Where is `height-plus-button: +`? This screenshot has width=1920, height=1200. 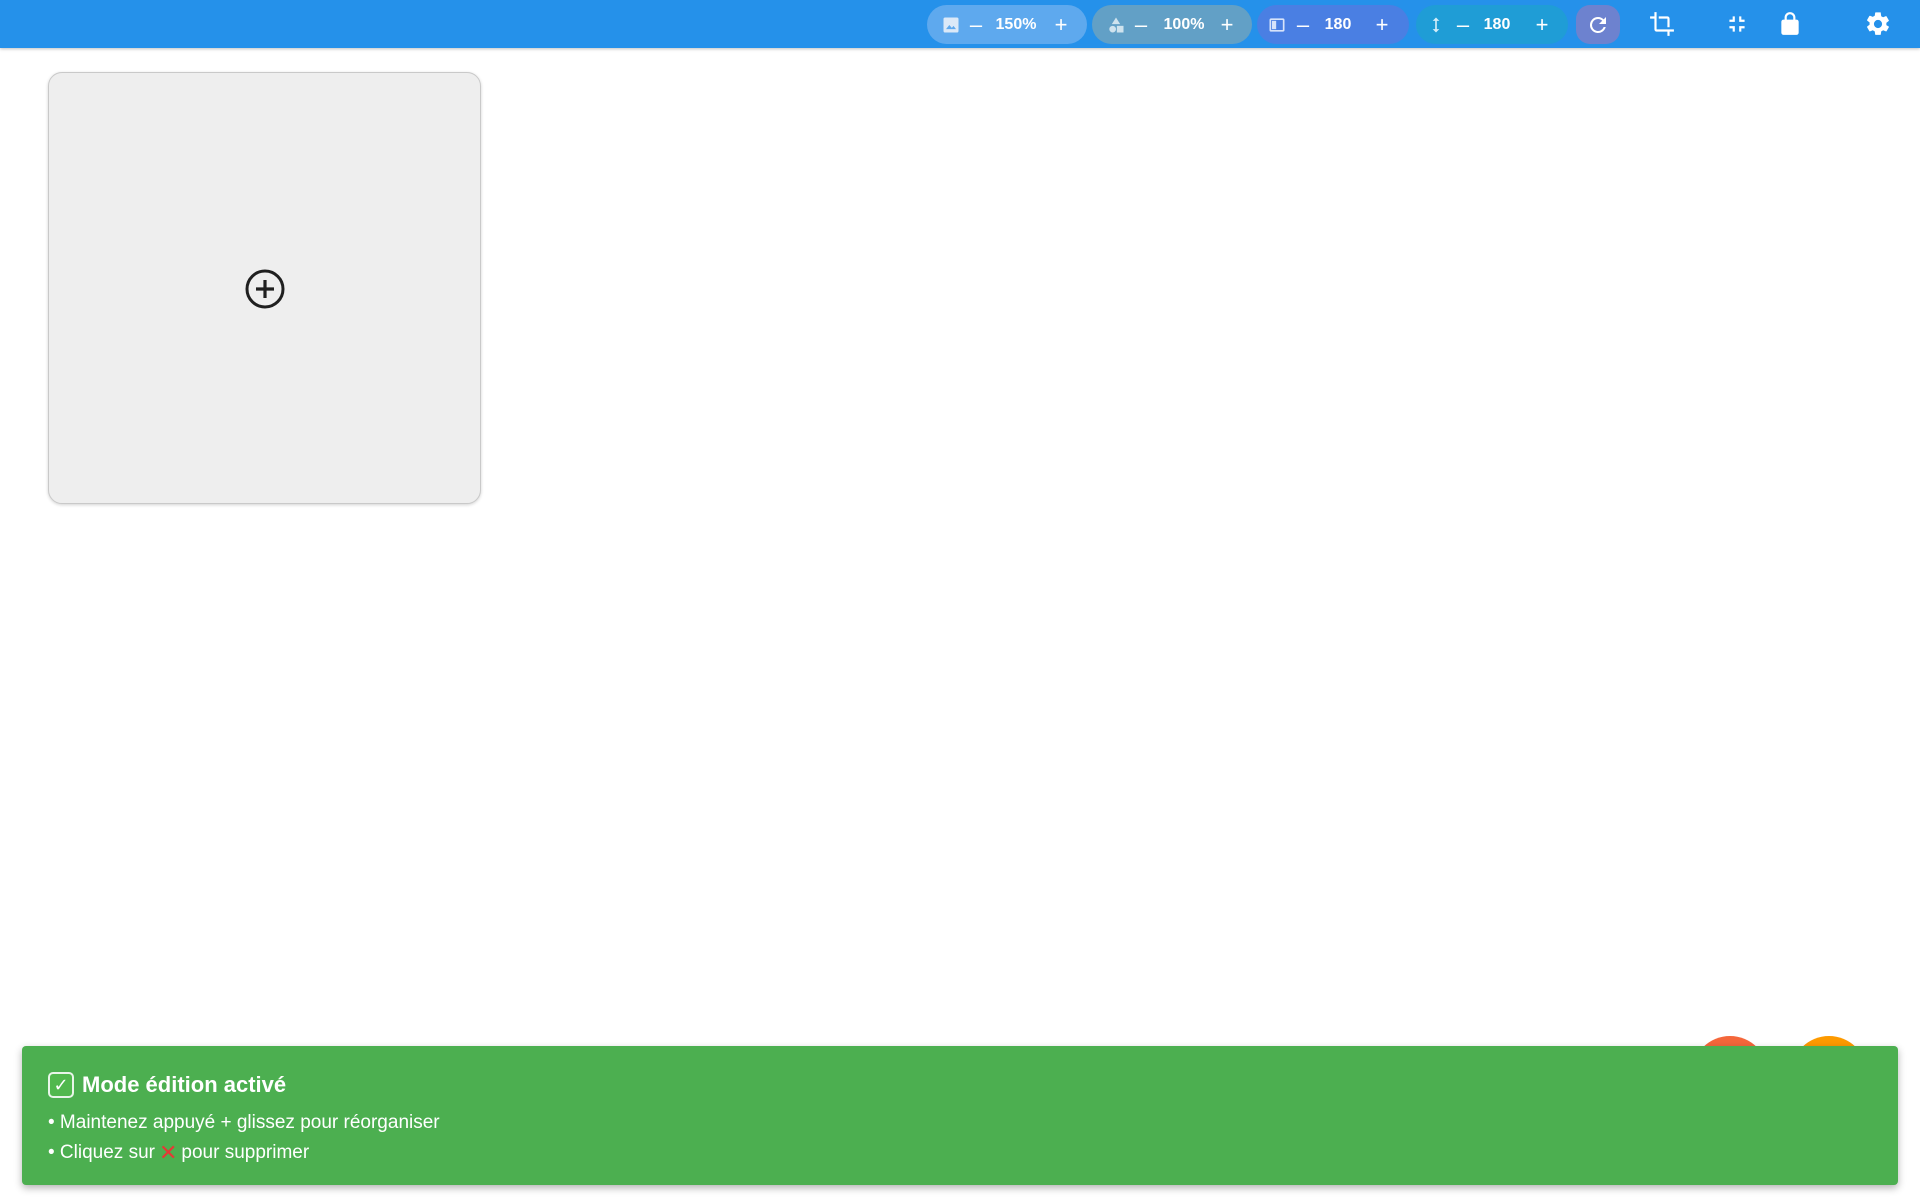
height-plus-button: + is located at coordinates (1542, 25).